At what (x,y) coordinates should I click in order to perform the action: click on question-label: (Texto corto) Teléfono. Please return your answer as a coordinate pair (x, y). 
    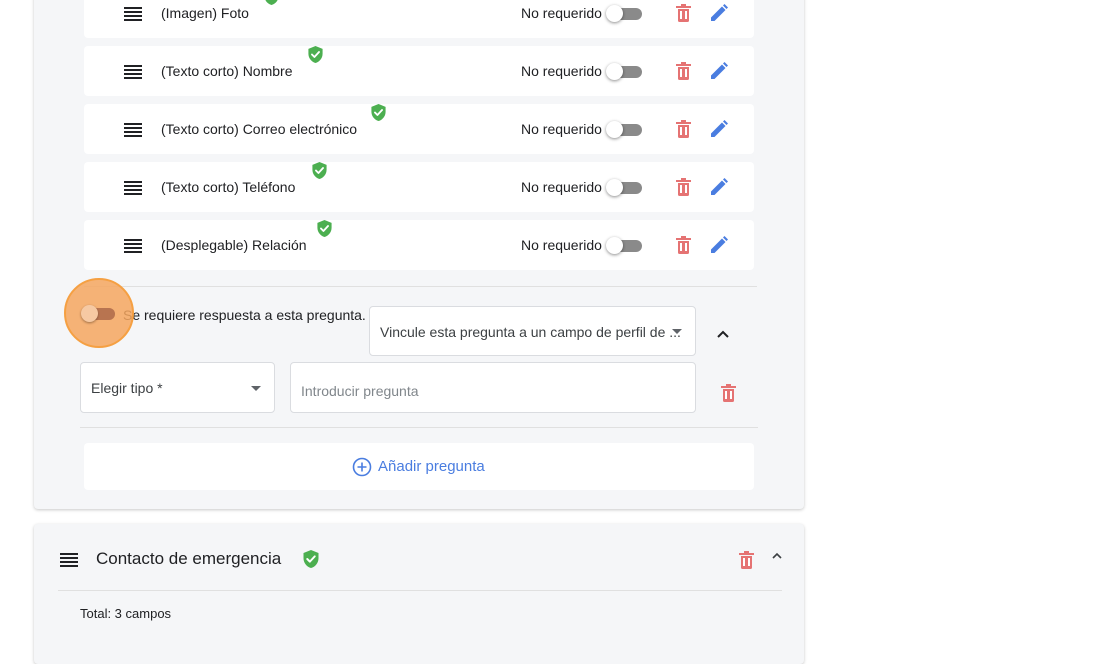
    Looking at the image, I should click on (228, 187).